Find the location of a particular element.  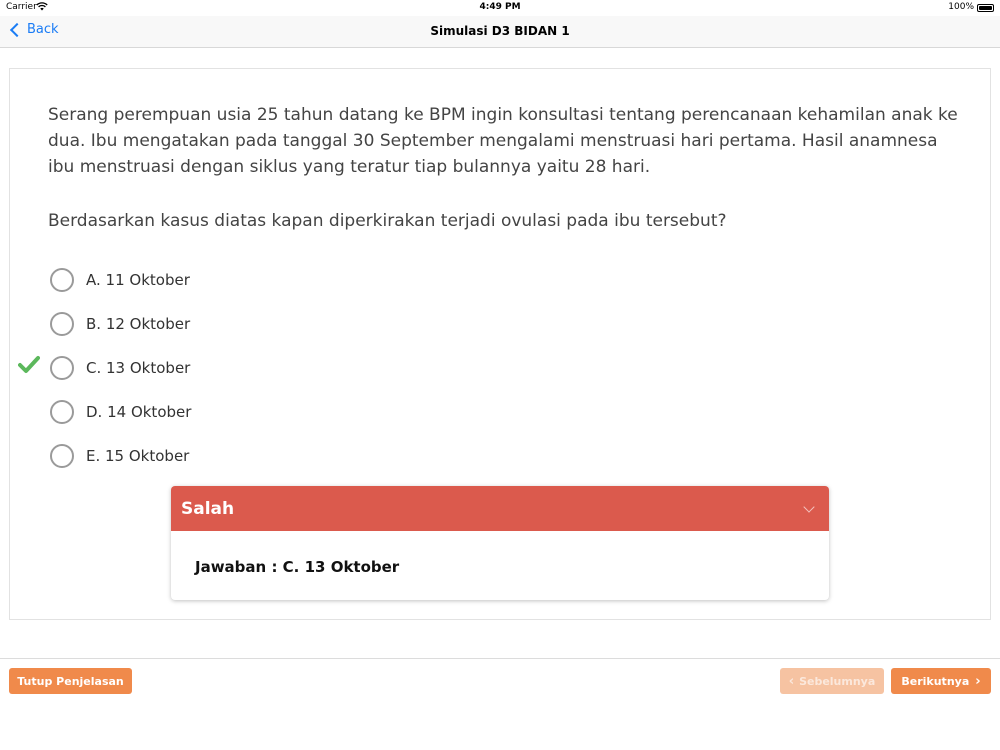

next-label: Berikutnya is located at coordinates (935, 681).